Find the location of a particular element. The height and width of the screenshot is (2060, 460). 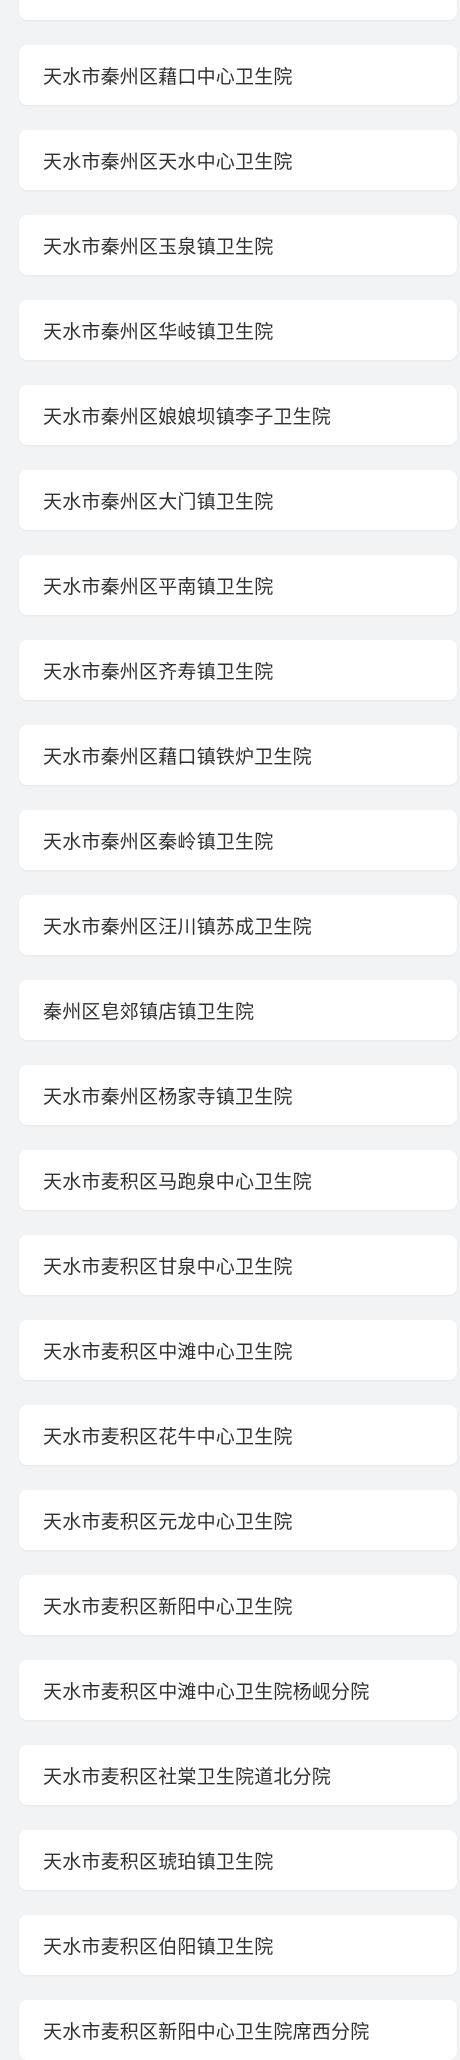

list-item: 天水市秦州区齐寿镇卫生院 is located at coordinates (238, 670).